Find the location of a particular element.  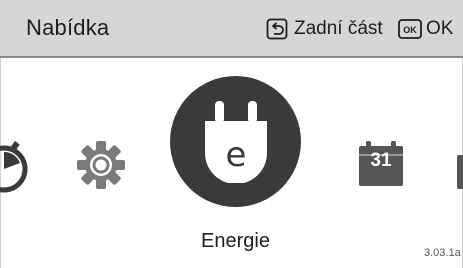

ok-button: OK OK is located at coordinates (425, 29).